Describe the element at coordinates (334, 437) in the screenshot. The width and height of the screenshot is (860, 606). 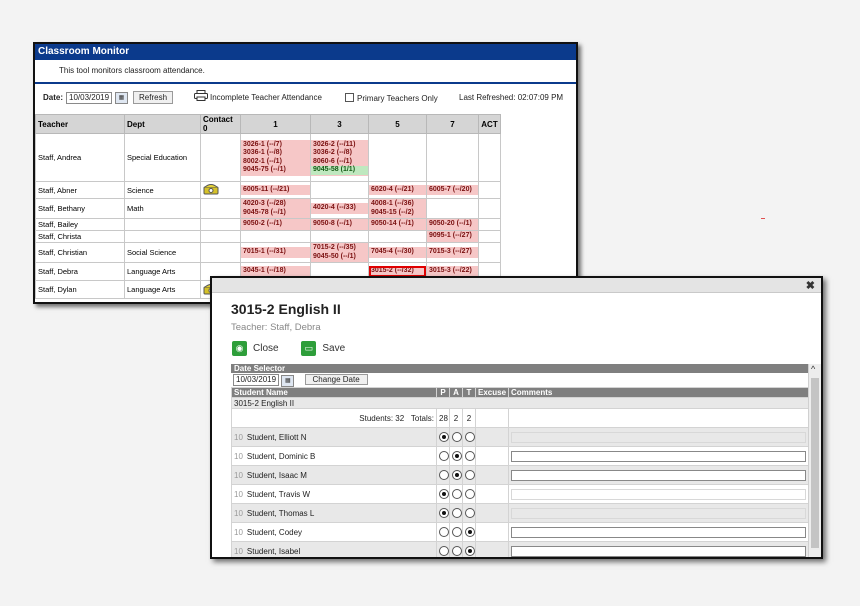
I see `student-cell: 10 Student, Elliott N` at that location.